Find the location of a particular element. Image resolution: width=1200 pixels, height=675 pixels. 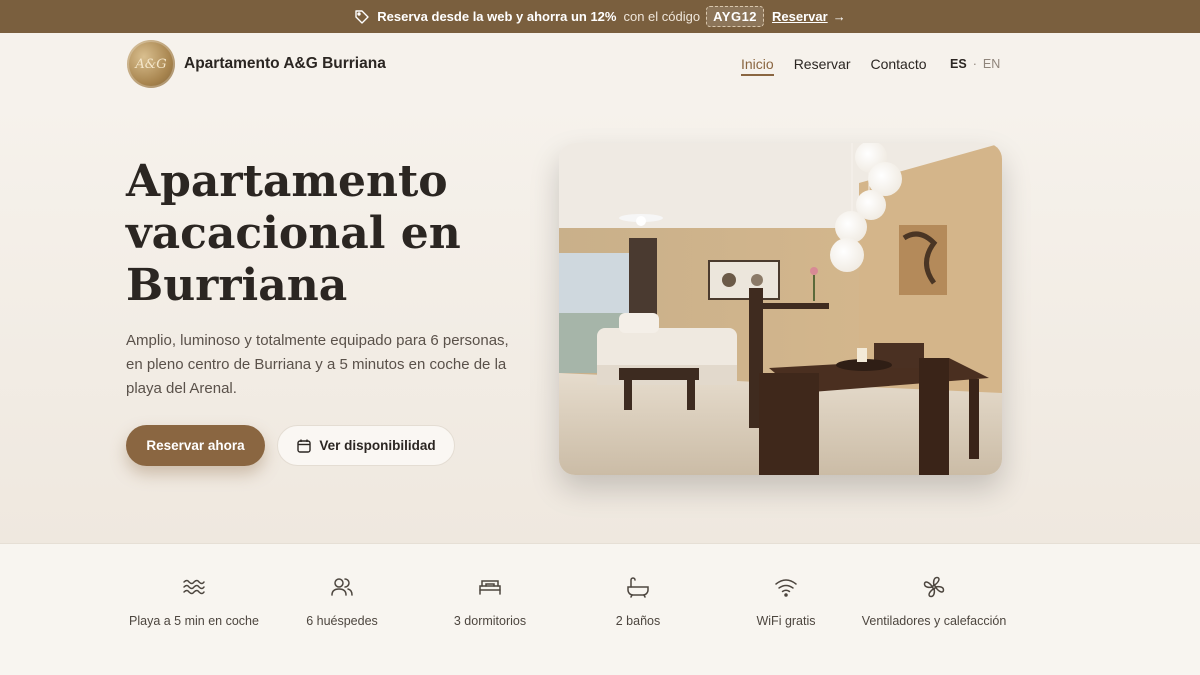

arrow-right-icon: → is located at coordinates (839, 16).